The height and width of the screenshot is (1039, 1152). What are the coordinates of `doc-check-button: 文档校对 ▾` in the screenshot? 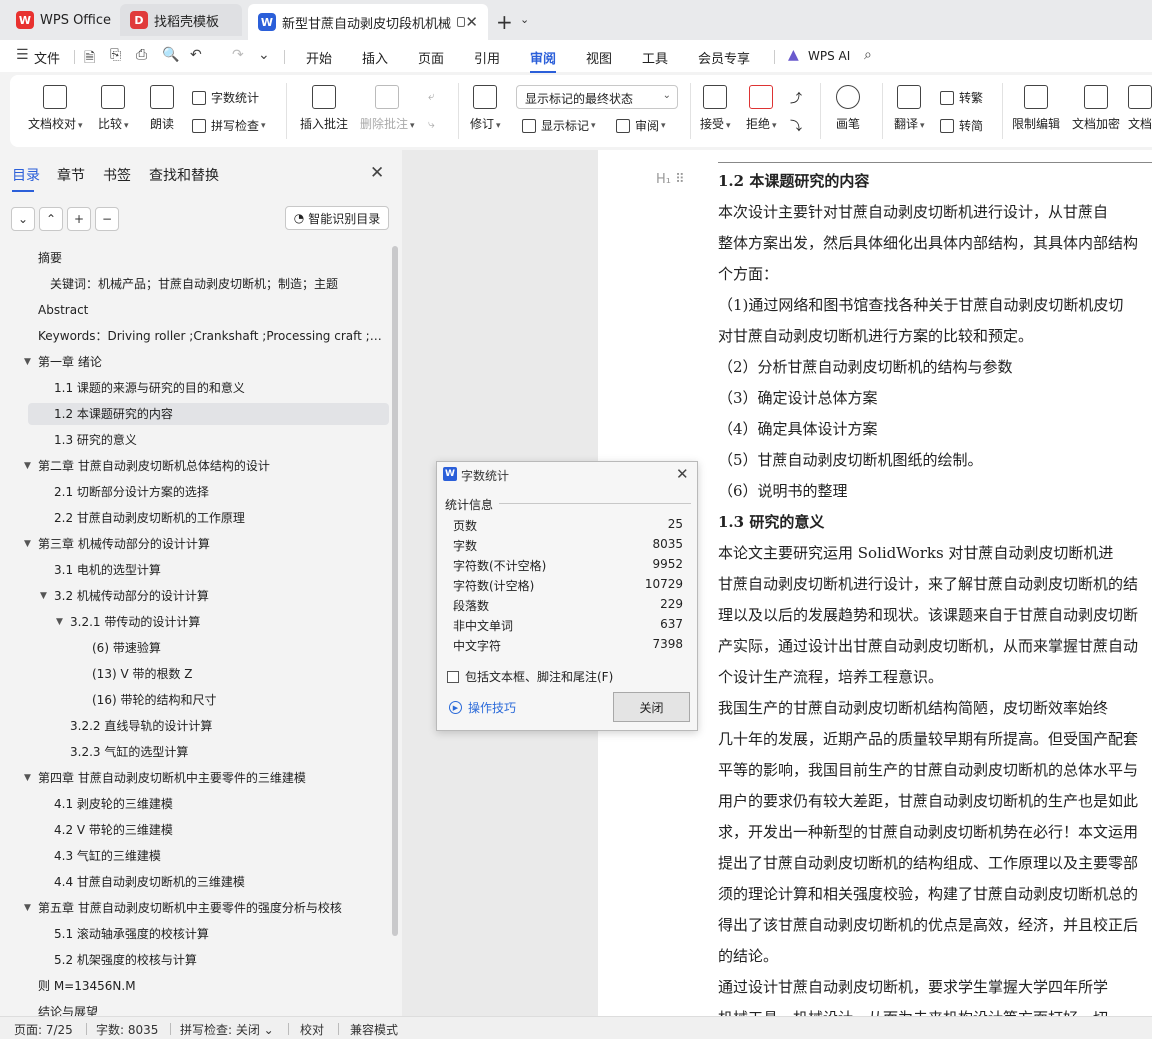 It's located at (55, 108).